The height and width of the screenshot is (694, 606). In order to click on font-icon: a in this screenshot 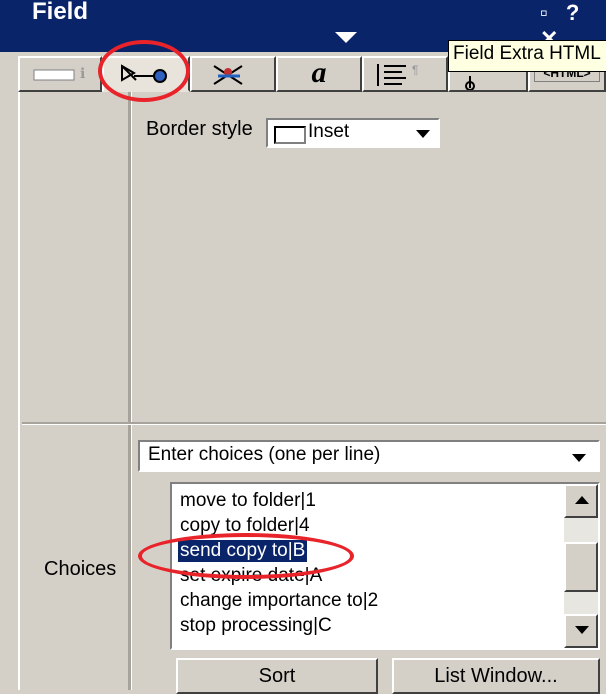, I will do `click(319, 72)`.